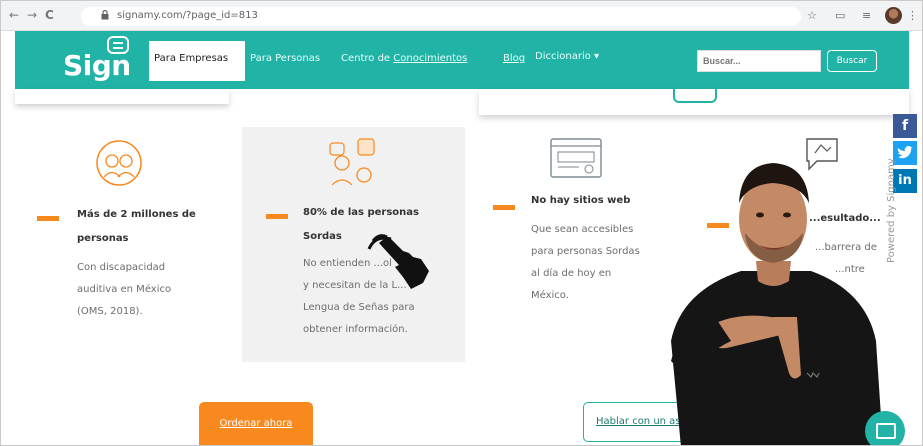  I want to click on reload-icon: C, so click(49, 15).